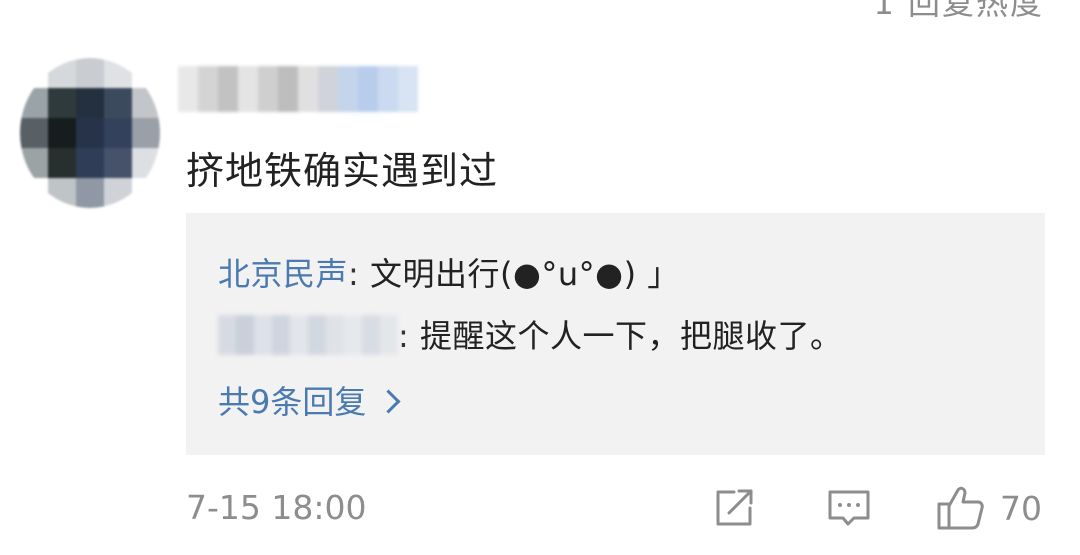 Image resolution: width=1080 pixels, height=555 pixels. Describe the element at coordinates (958, 11) in the screenshot. I see `header-cut-text: 1 回复热度` at that location.